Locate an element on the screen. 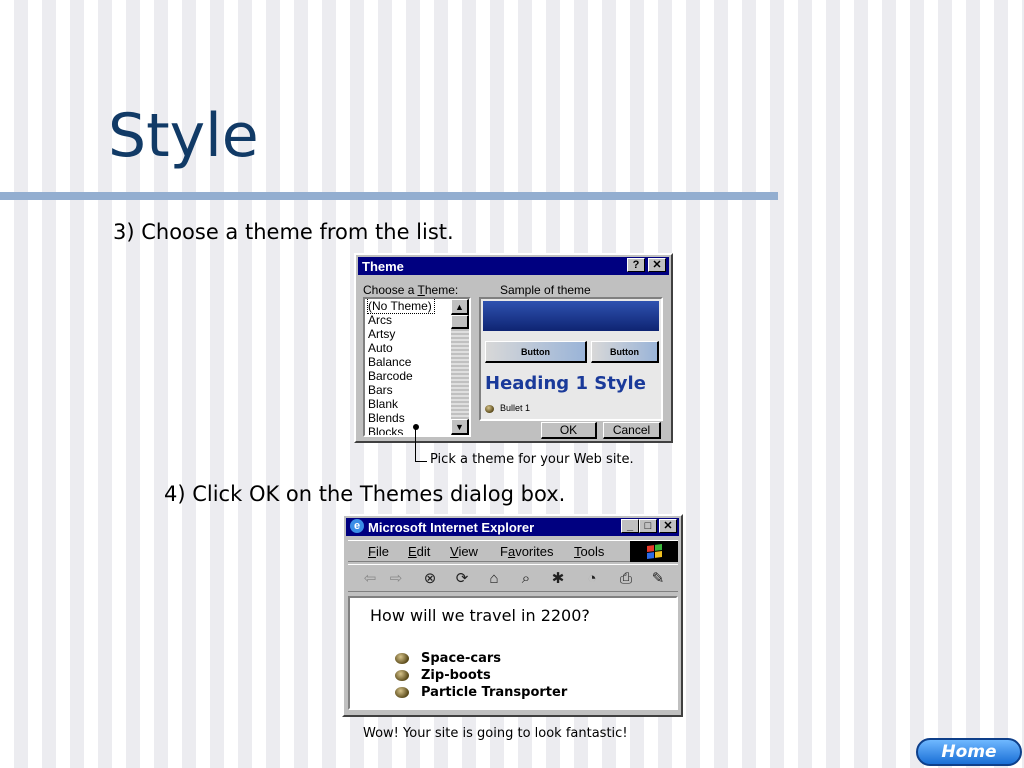 The height and width of the screenshot is (768, 1024). preview-bullet-item: Bullet 1 is located at coordinates (507, 408).